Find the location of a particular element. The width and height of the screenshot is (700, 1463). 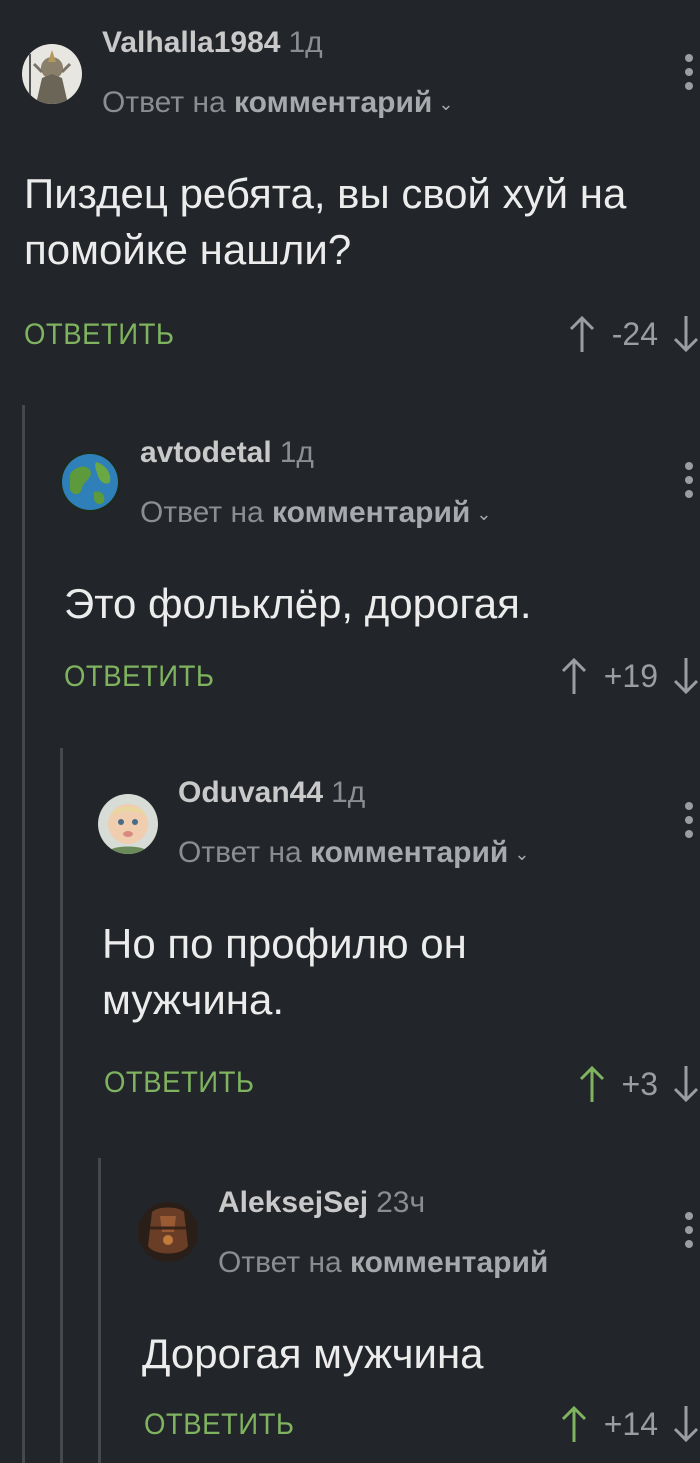

comment-text: Но по профилю он мужчина. is located at coordinates (284, 971).